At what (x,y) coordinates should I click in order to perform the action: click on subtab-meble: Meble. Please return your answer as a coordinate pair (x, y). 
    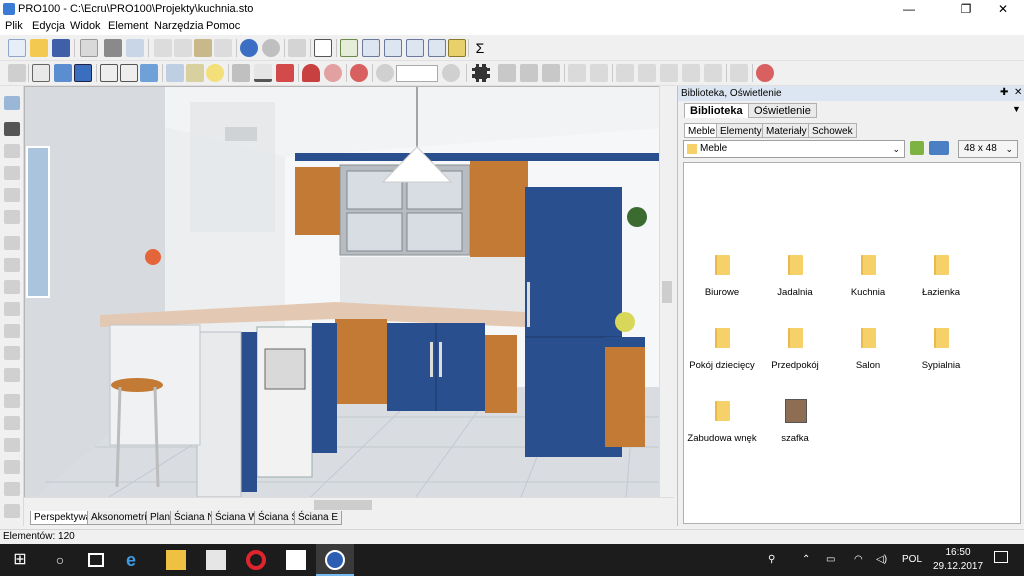
    Looking at the image, I should click on (702, 130).